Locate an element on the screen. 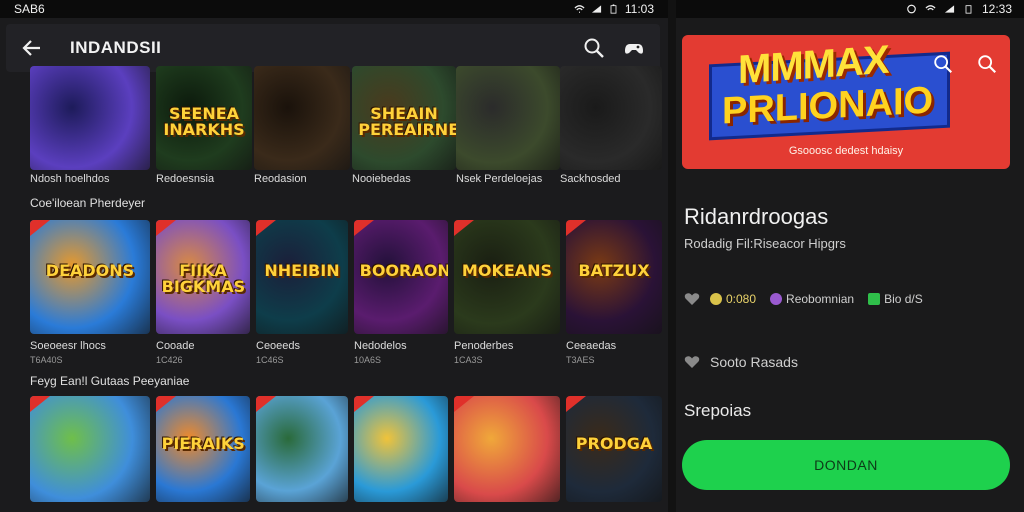  status-icons-left: 11:03 is located at coordinates (614, 9).